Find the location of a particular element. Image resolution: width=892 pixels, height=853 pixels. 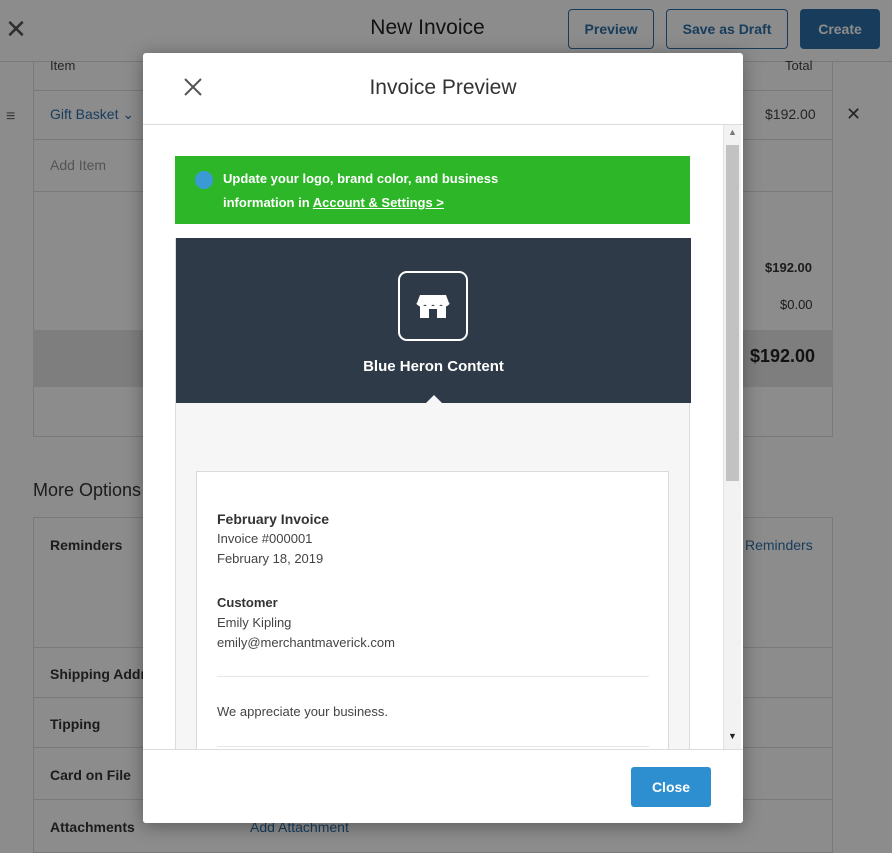

store-logo-icon is located at coordinates (433, 306).